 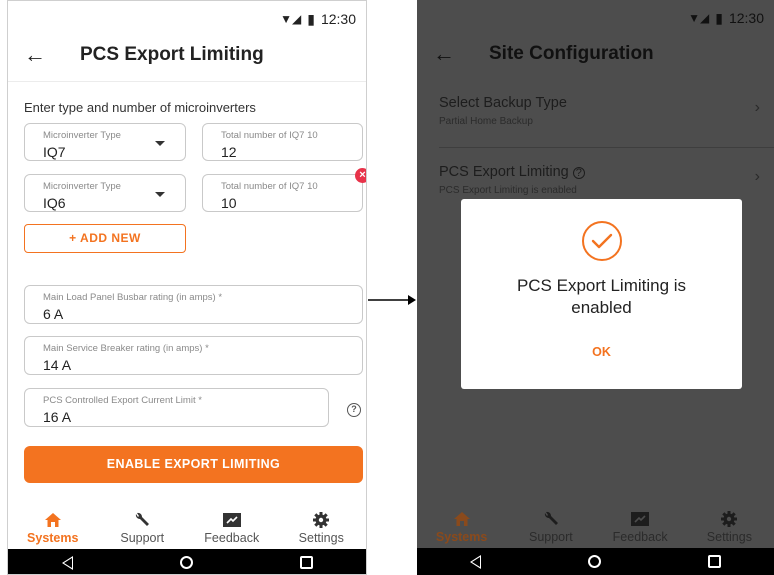 I want to click on page-title: PCS Export Limiting, so click(x=172, y=54).